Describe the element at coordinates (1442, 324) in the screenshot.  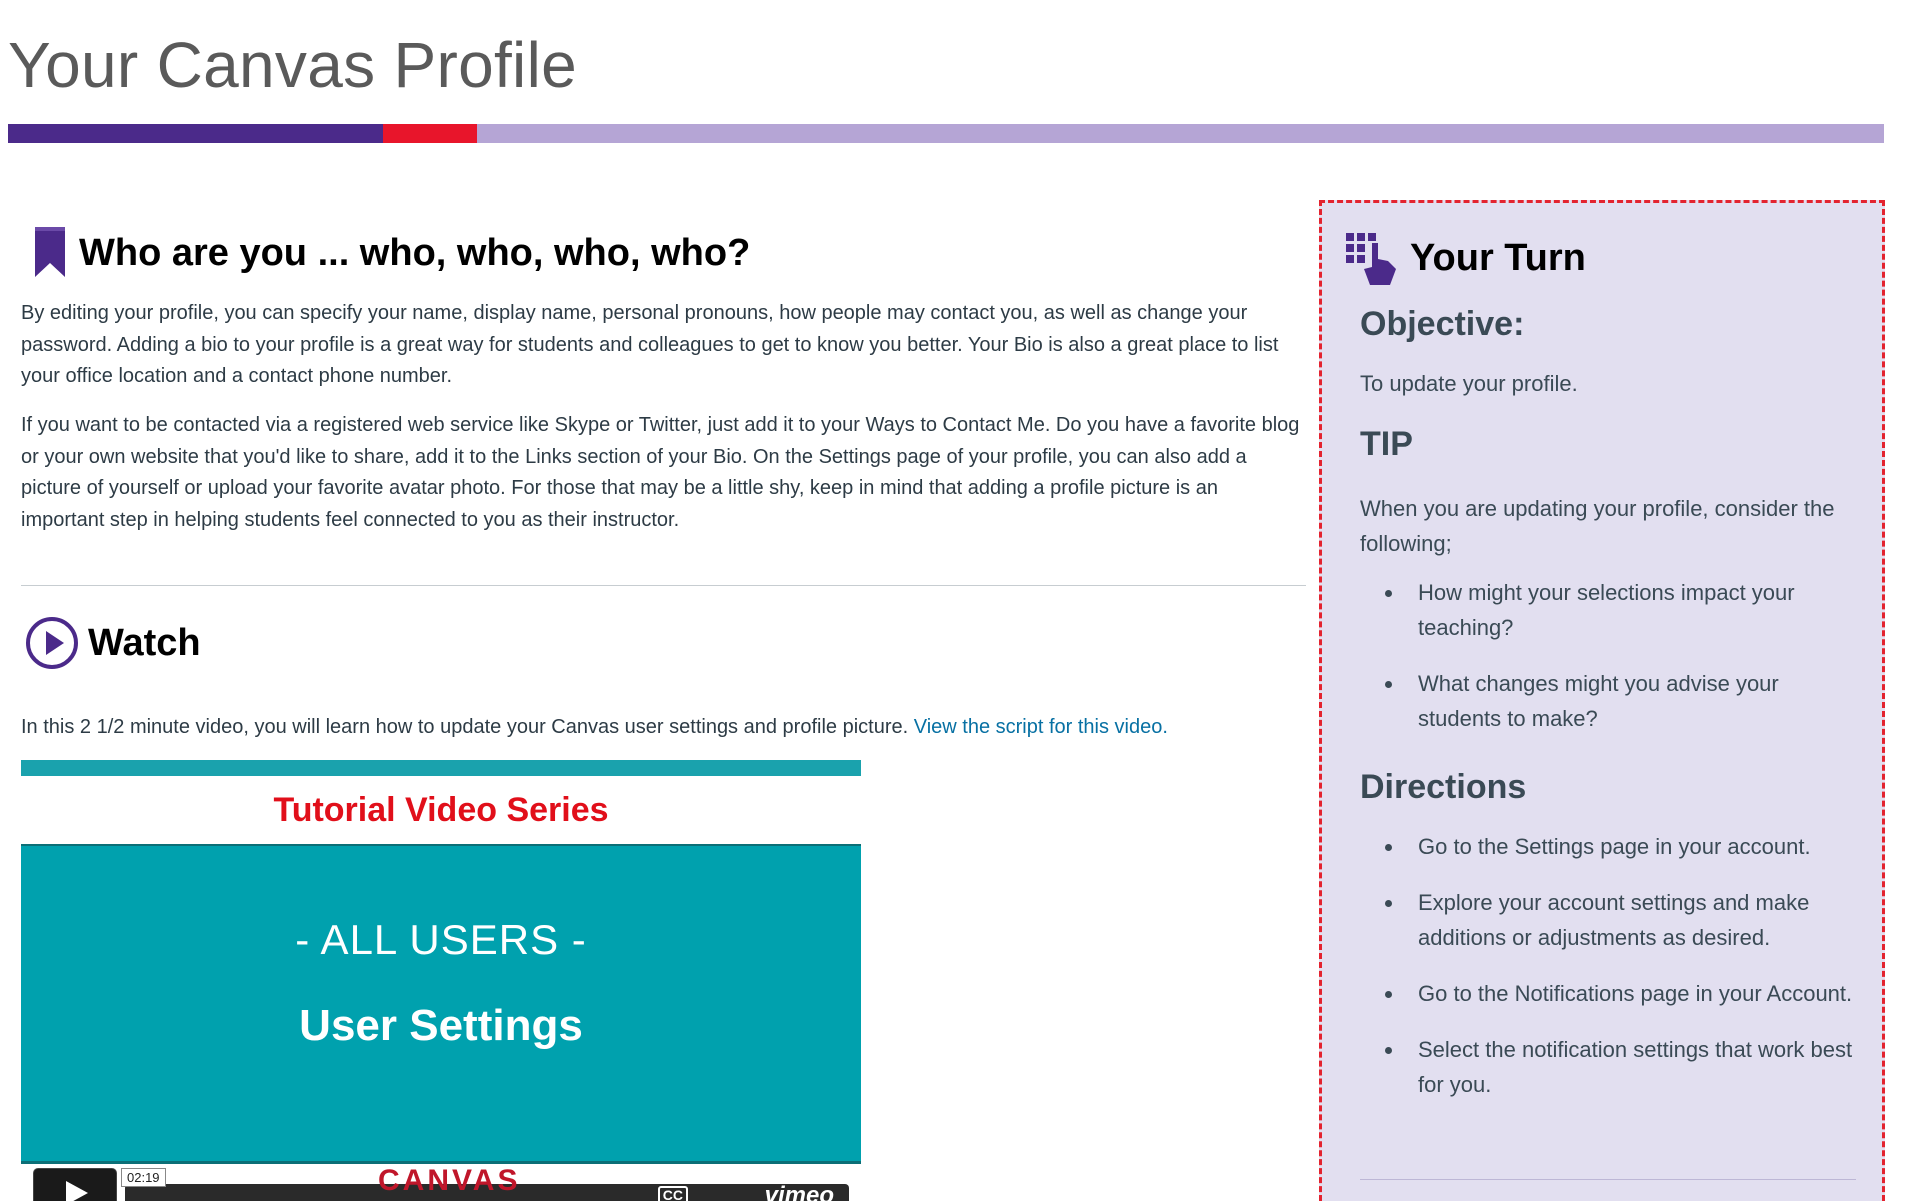
I see `objective-heading: Objective:` at that location.